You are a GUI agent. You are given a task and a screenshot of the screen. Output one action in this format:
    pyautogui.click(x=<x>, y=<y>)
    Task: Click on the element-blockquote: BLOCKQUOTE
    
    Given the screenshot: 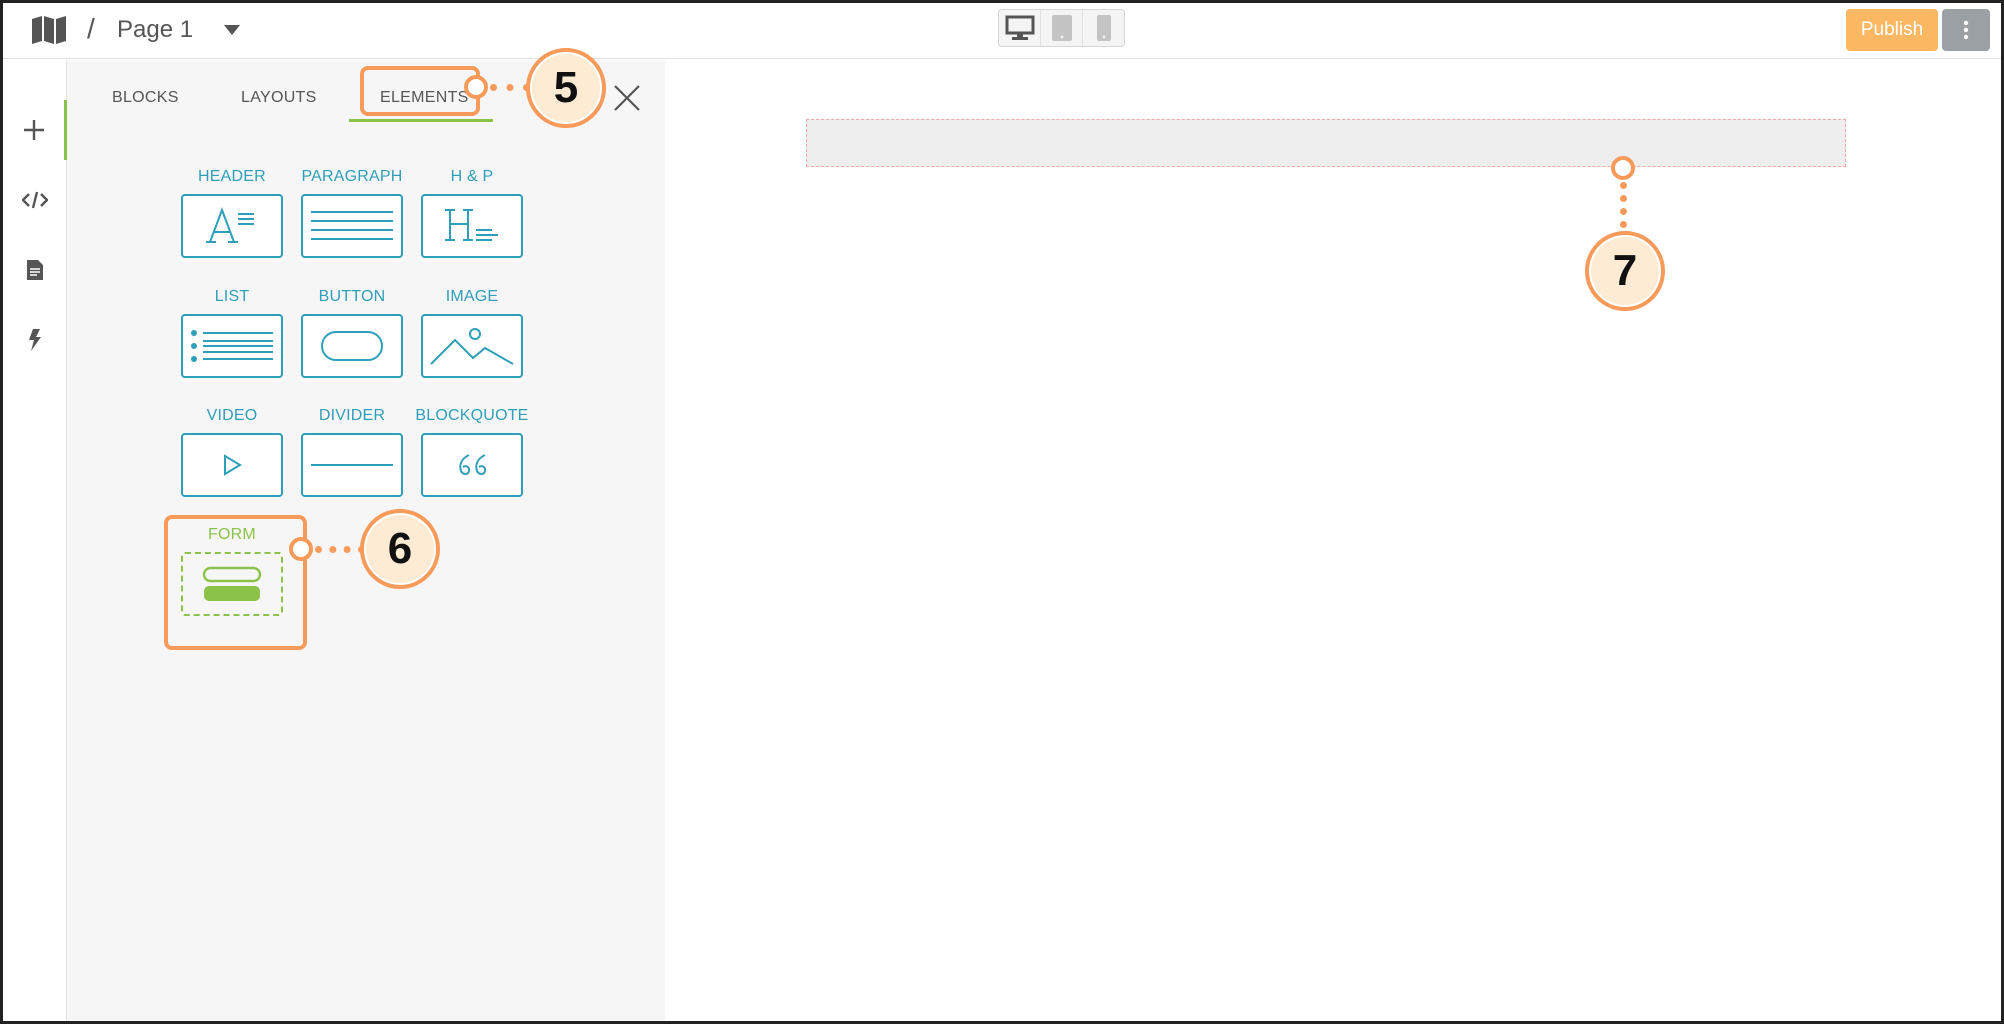 What is the action you would take?
    pyautogui.click(x=472, y=452)
    